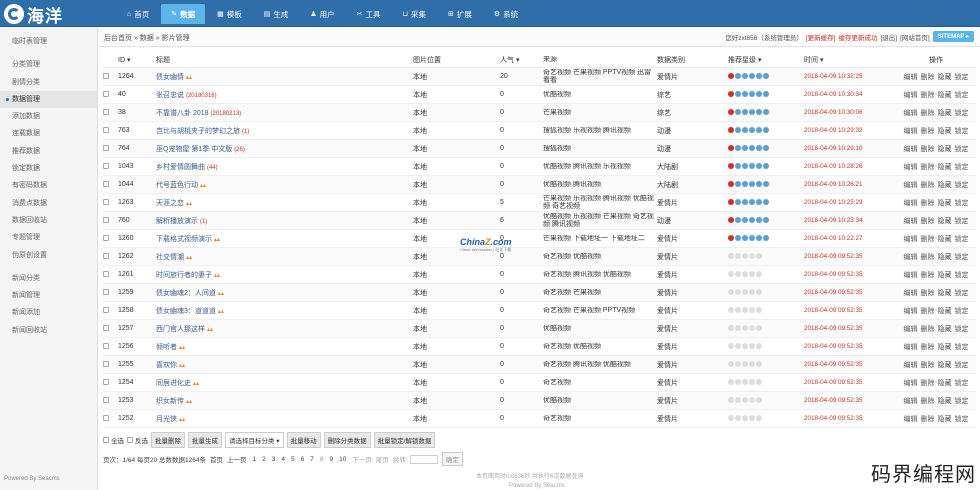  I want to click on batch-delete-button: 批量删除, so click(168, 440).